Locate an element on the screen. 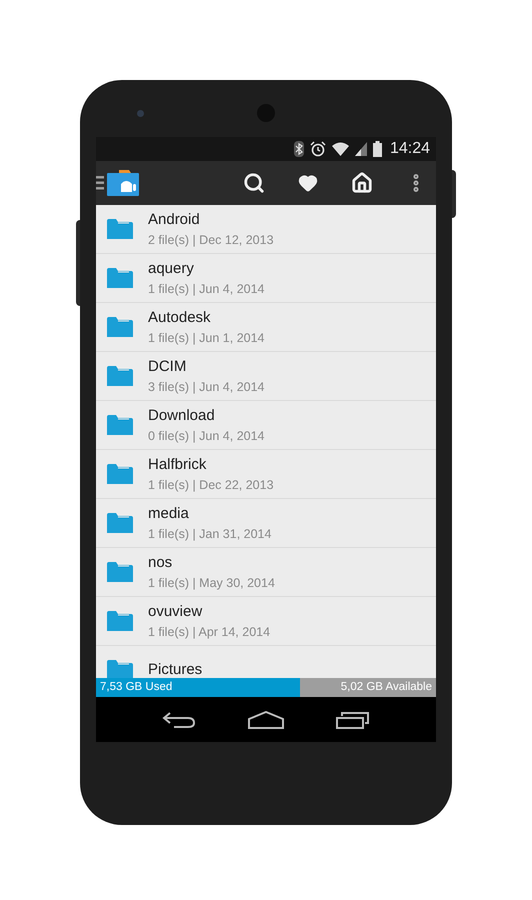 The width and height of the screenshot is (532, 900). battery-icon is located at coordinates (377, 149).